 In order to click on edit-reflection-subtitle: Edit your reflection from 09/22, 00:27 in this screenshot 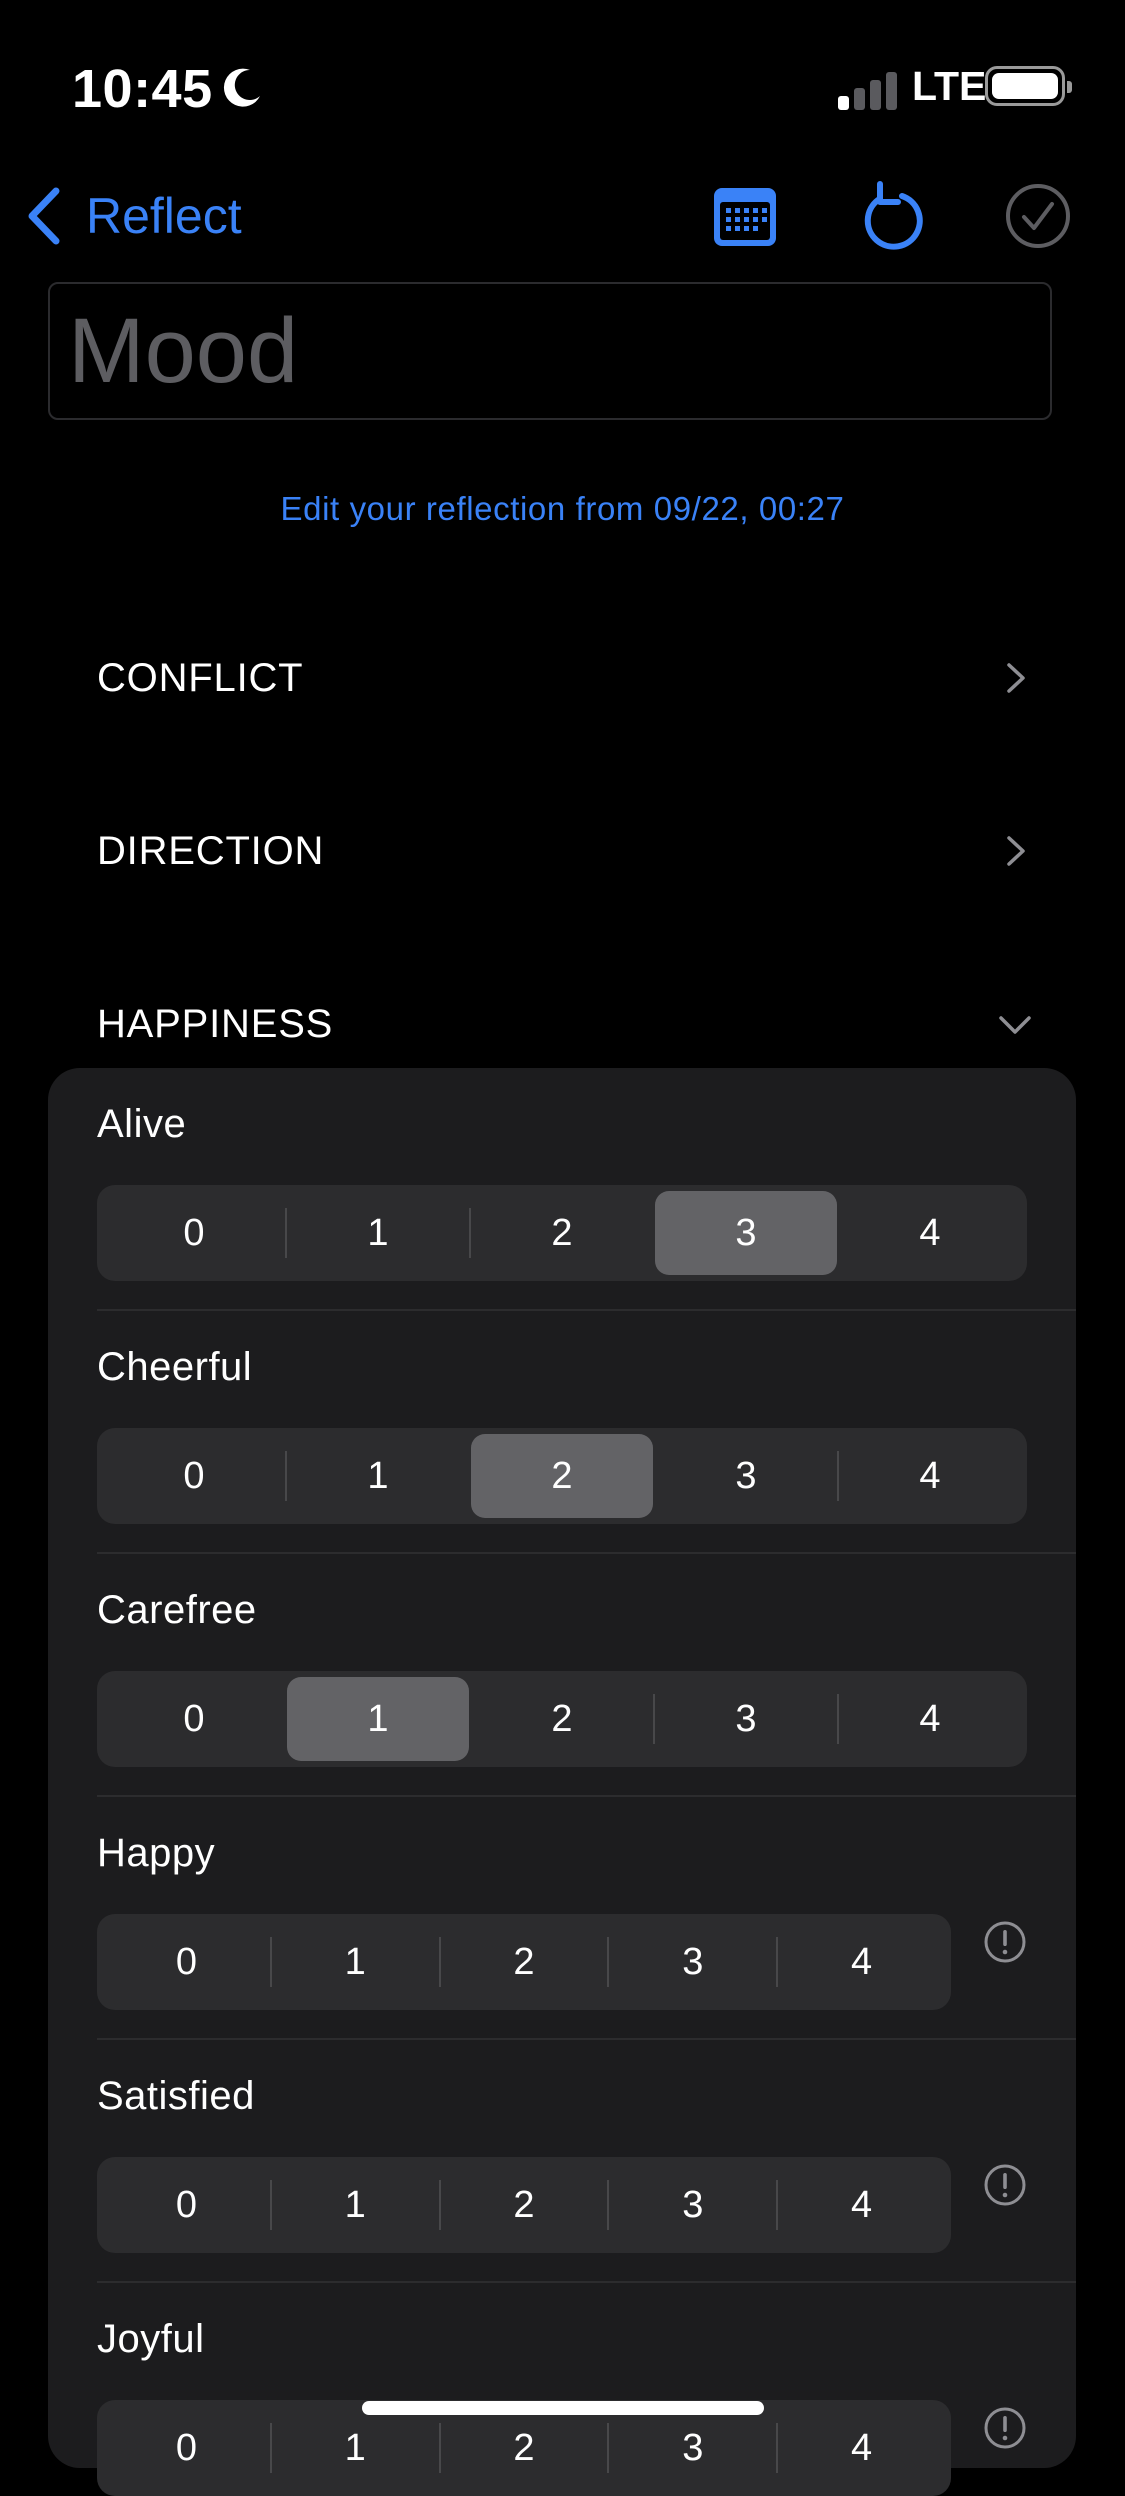, I will do `click(562, 508)`.